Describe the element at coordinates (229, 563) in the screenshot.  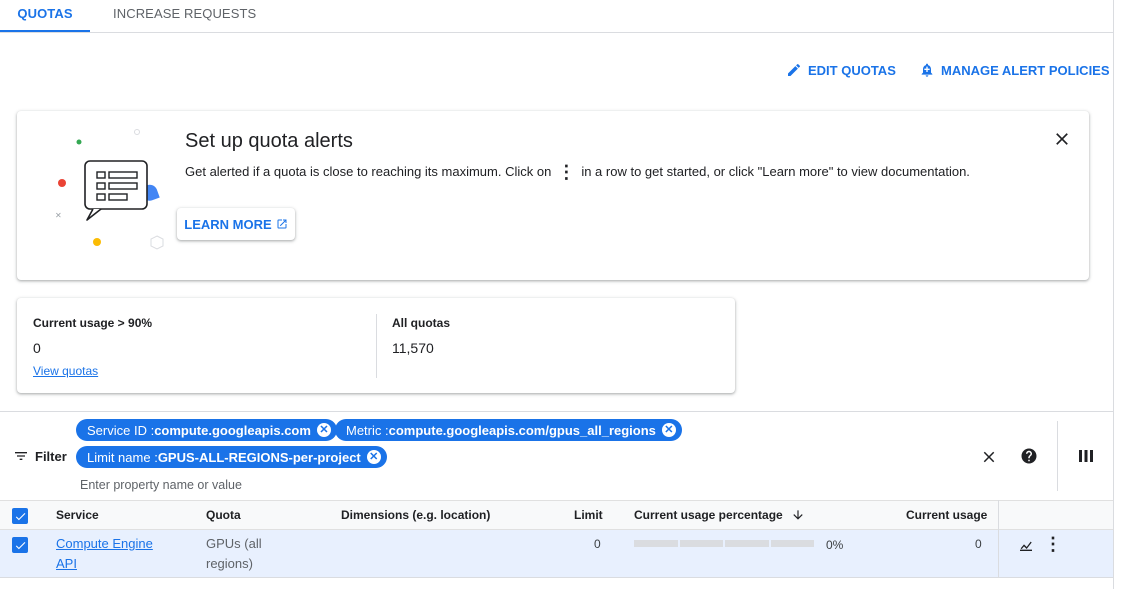
I see `quota-line2: regions)` at that location.